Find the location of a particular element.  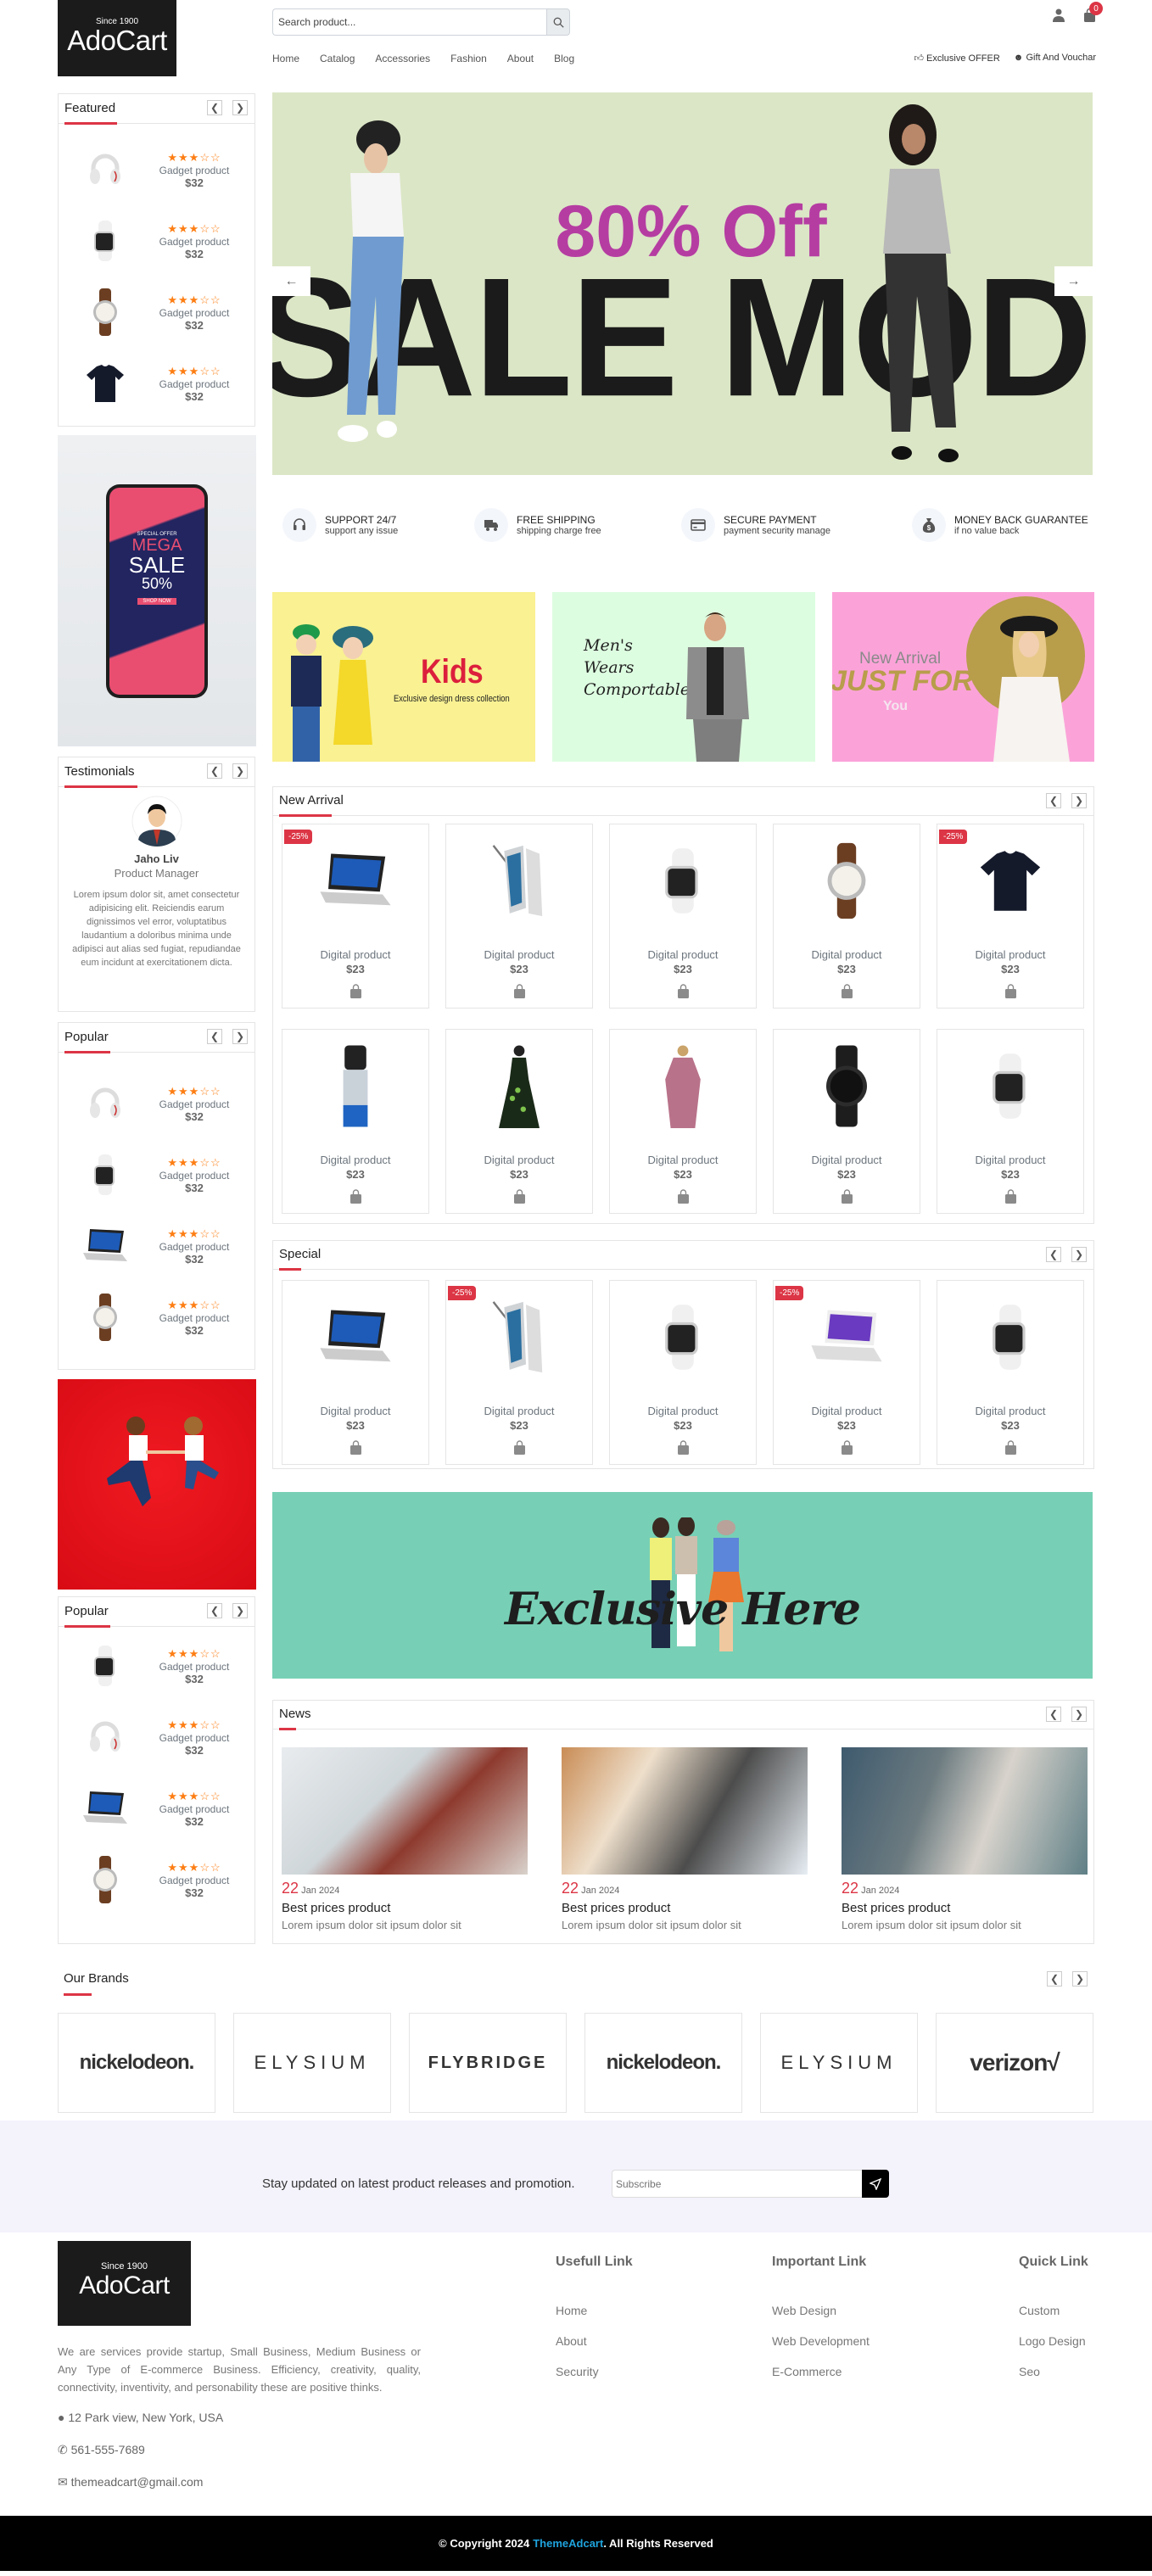

exclusive-banner: Exclusive Here is located at coordinates (682, 1585).